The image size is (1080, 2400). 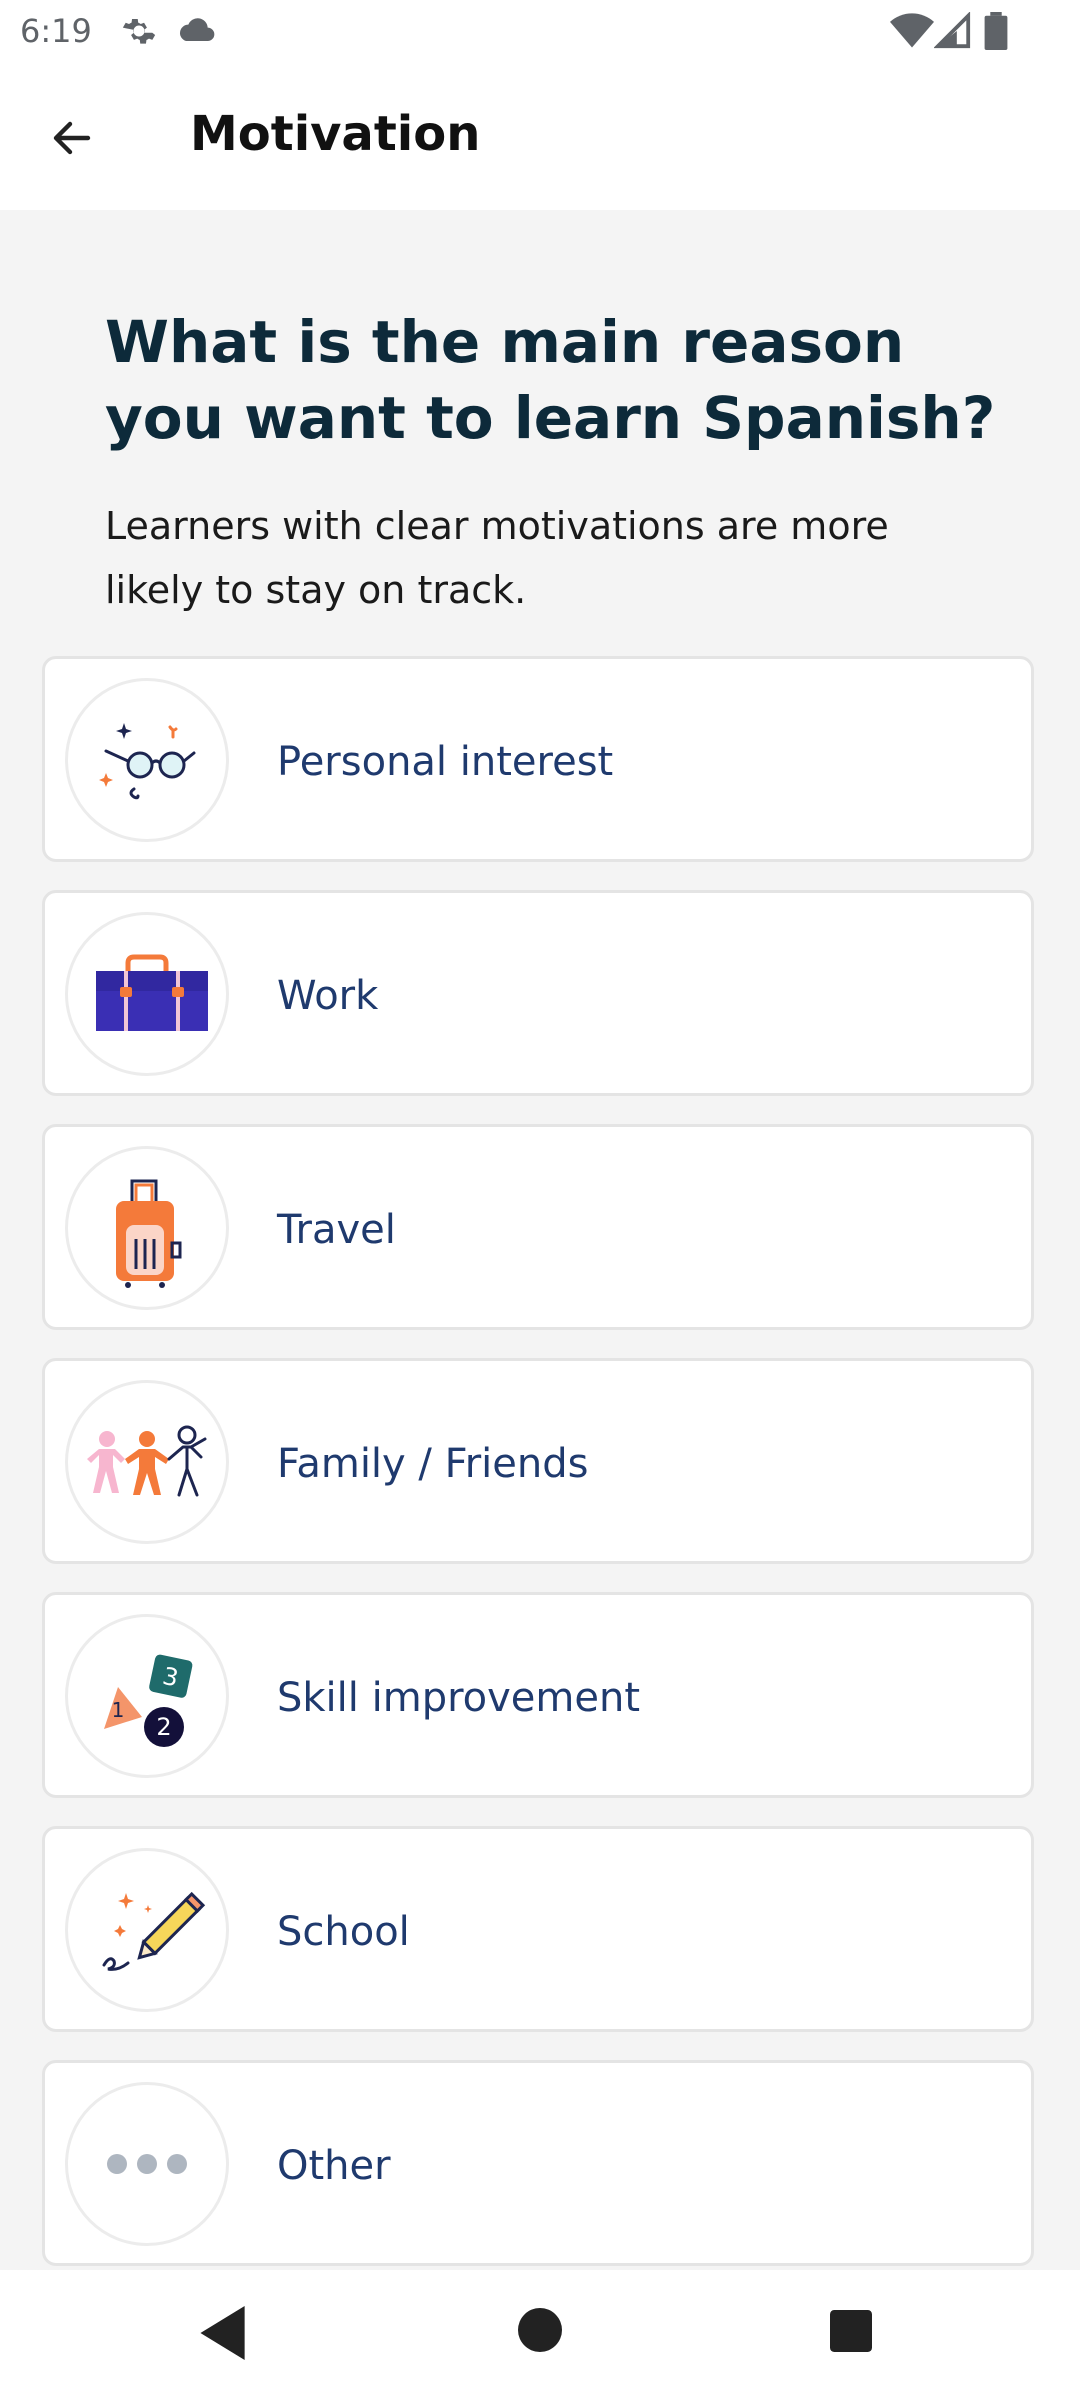 I want to click on option-family-friends: Family / Friends, so click(x=538, y=1461).